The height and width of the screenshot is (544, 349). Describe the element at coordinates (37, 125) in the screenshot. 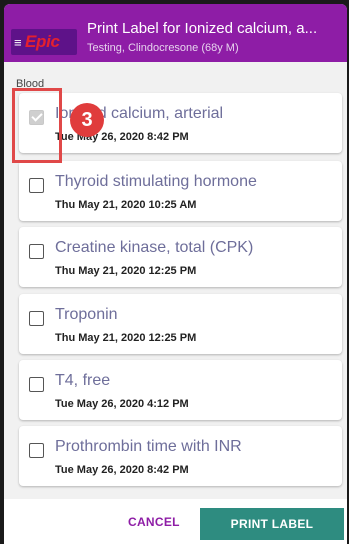

I see `annotation-highlight-box` at that location.